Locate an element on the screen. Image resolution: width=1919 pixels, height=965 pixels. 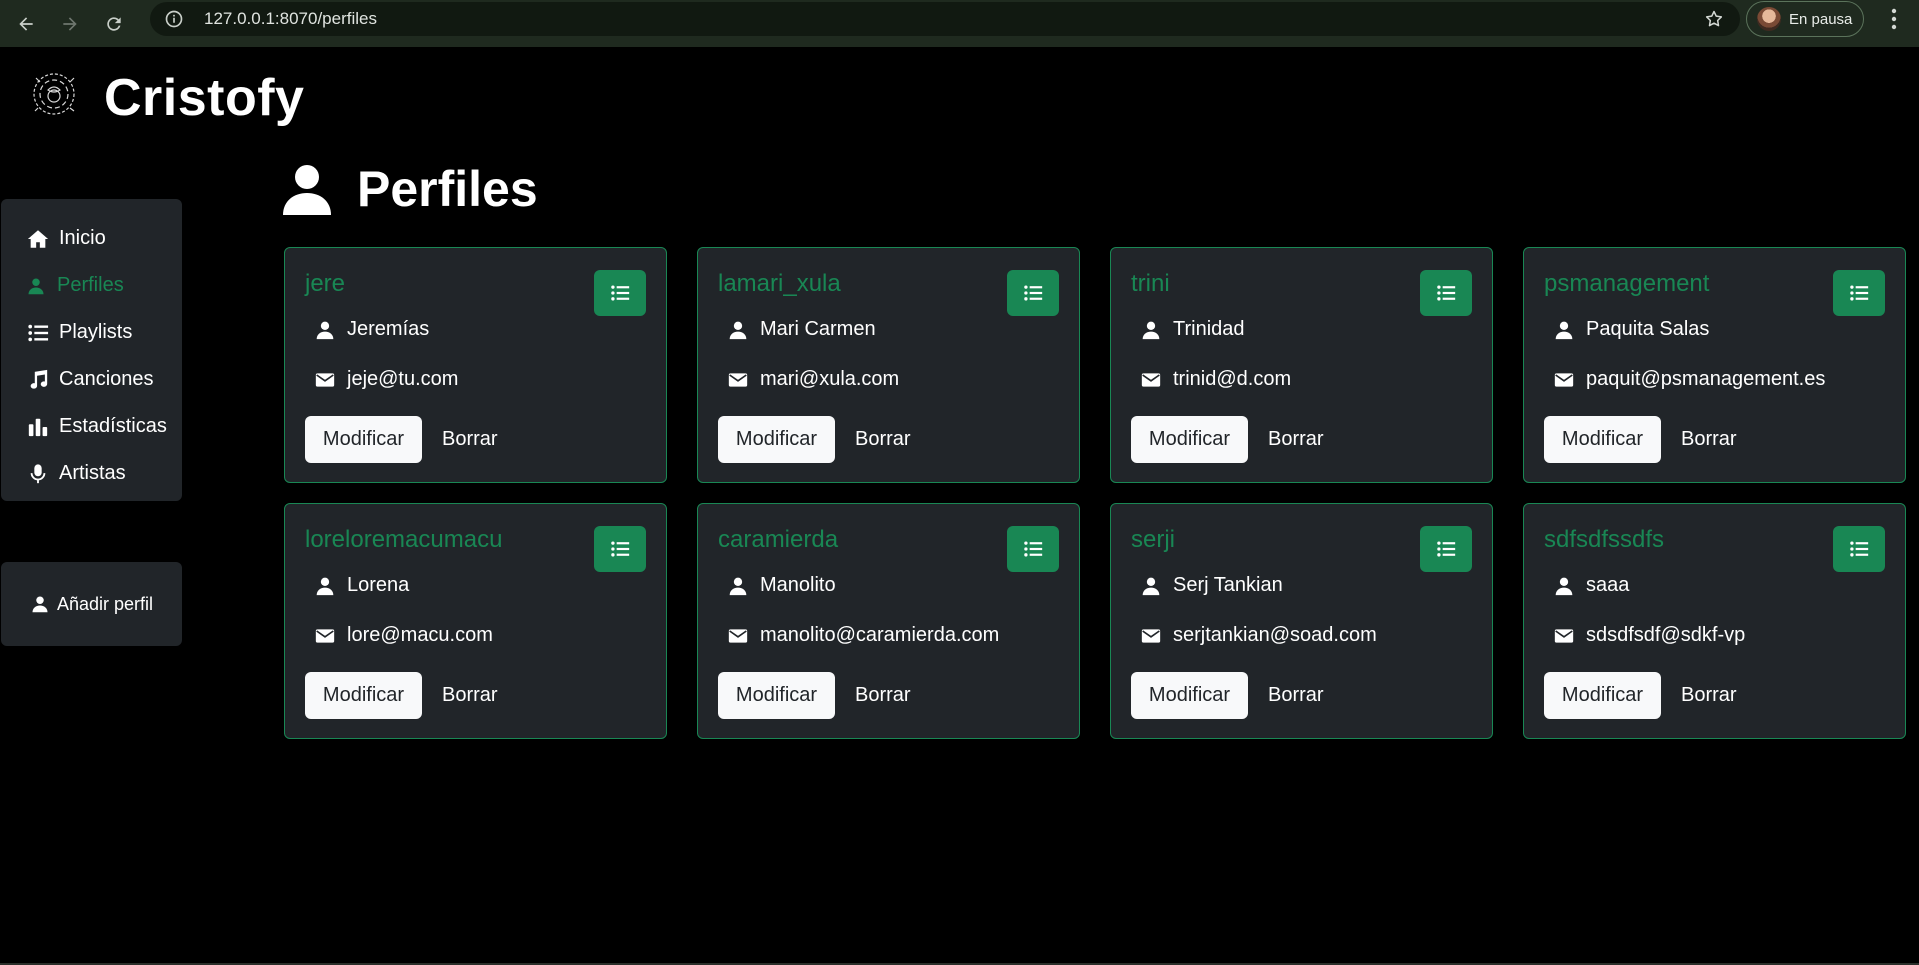
home-icon is located at coordinates (38, 238).